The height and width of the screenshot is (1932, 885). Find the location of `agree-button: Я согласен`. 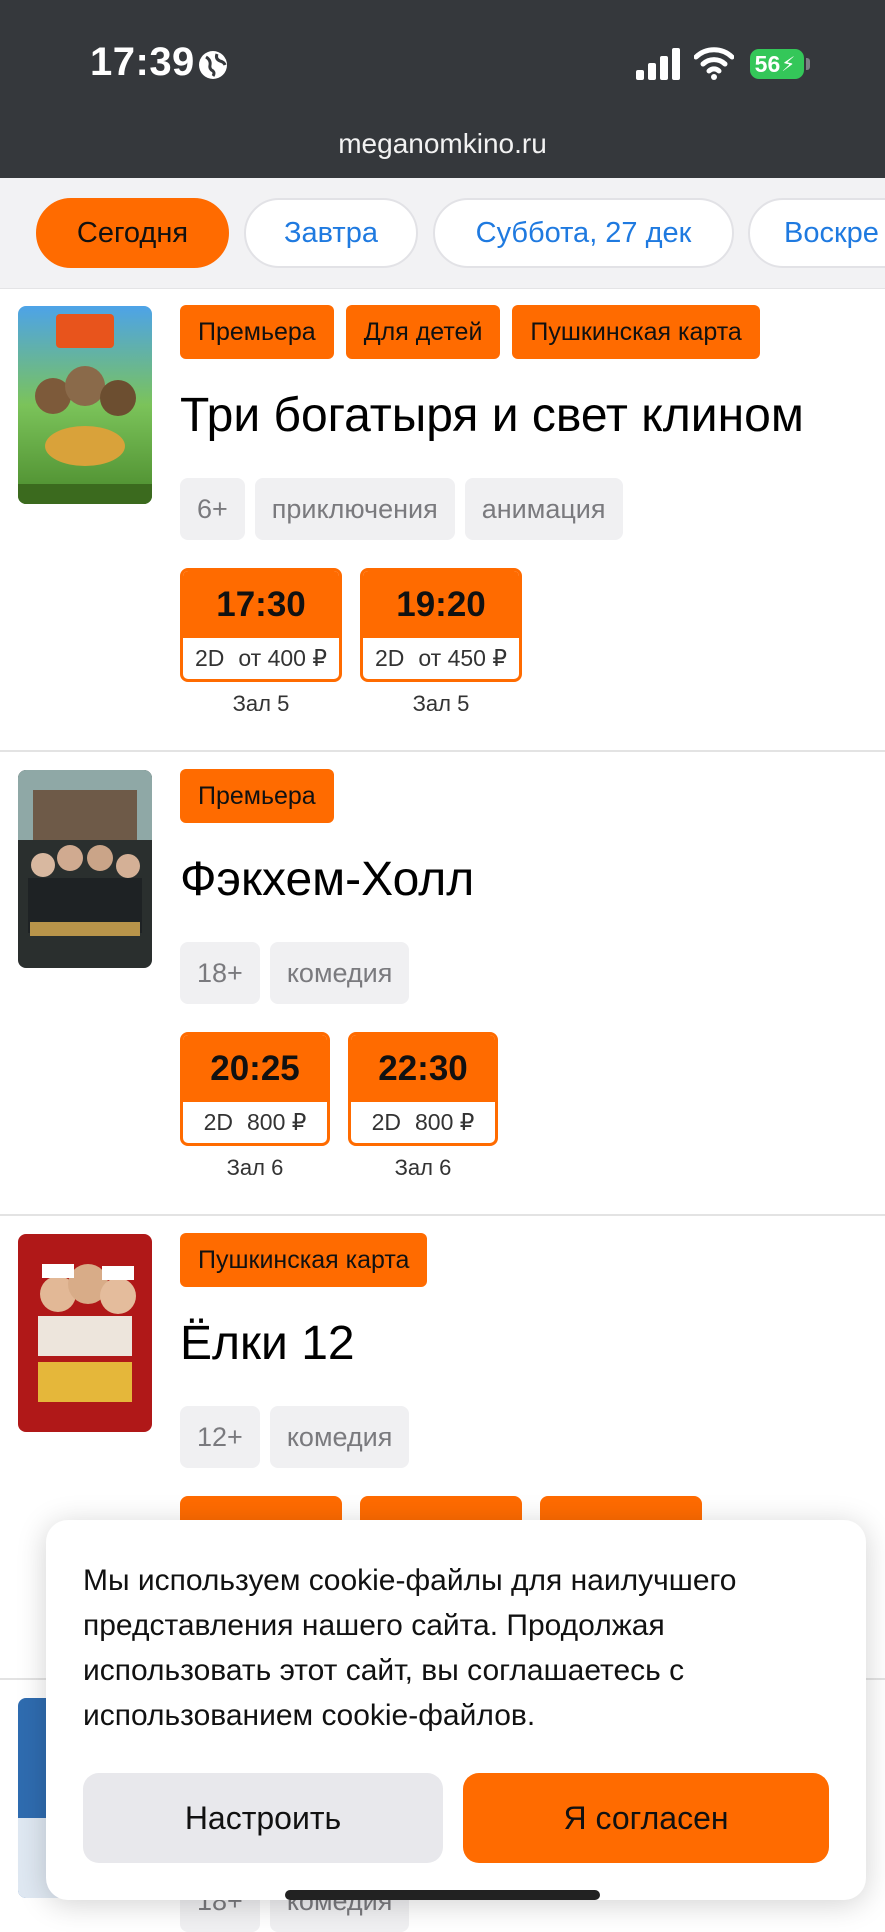

agree-button: Я согласен is located at coordinates (646, 1818).